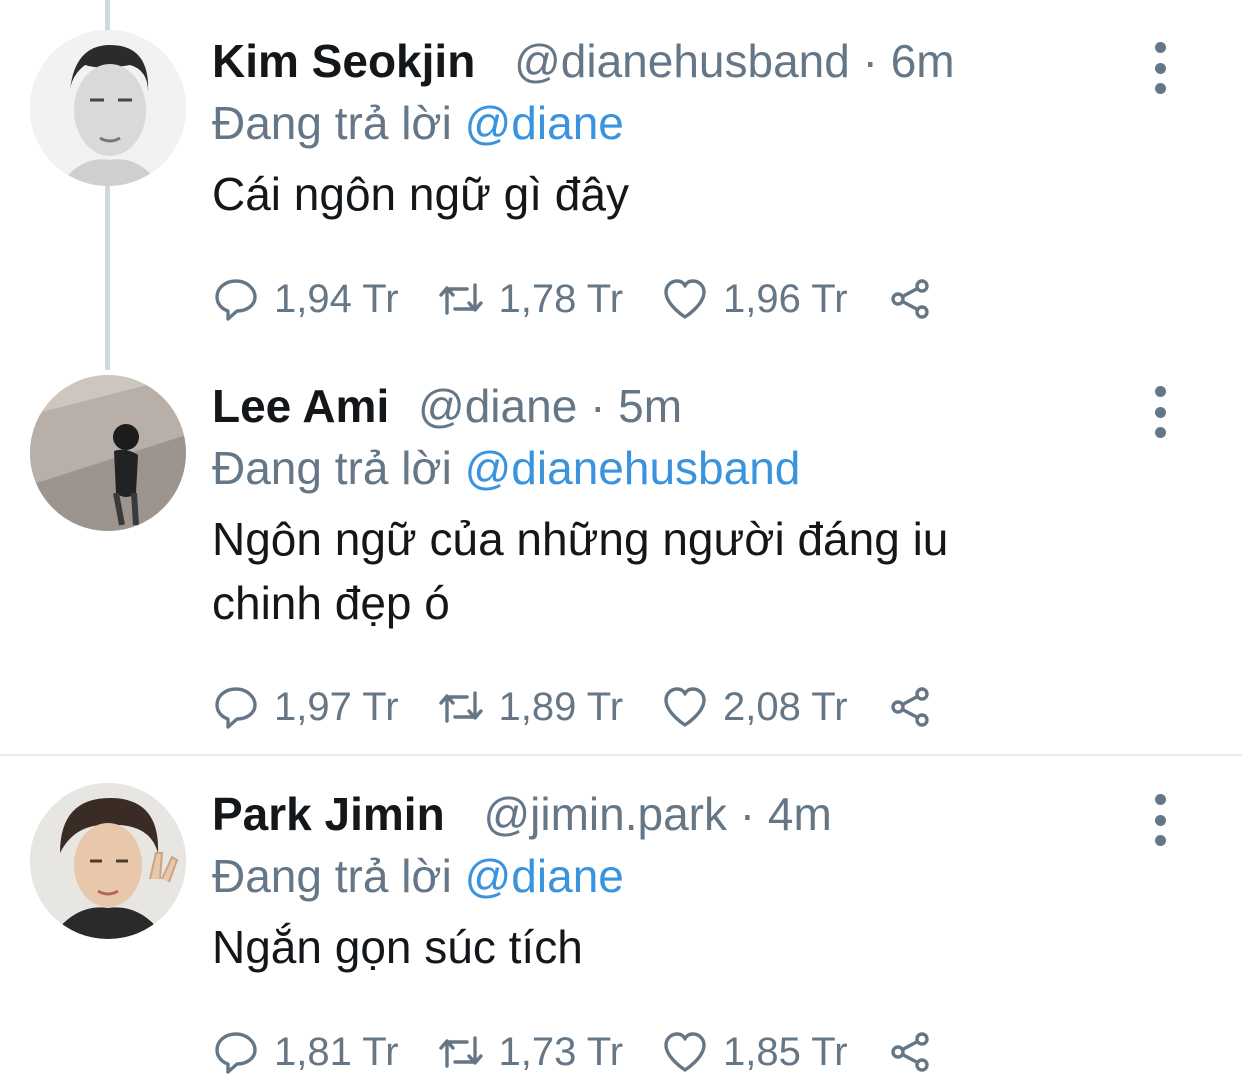  I want to click on reply-mention-link: @dianehusband, so click(633, 468).